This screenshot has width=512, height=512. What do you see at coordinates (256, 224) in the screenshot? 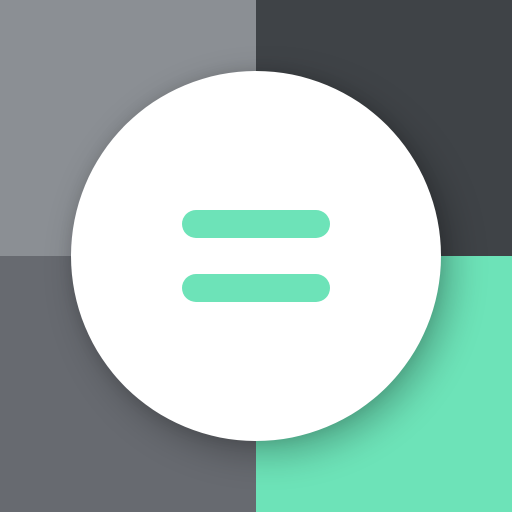
I see `equals-icon-top-bar` at bounding box center [256, 224].